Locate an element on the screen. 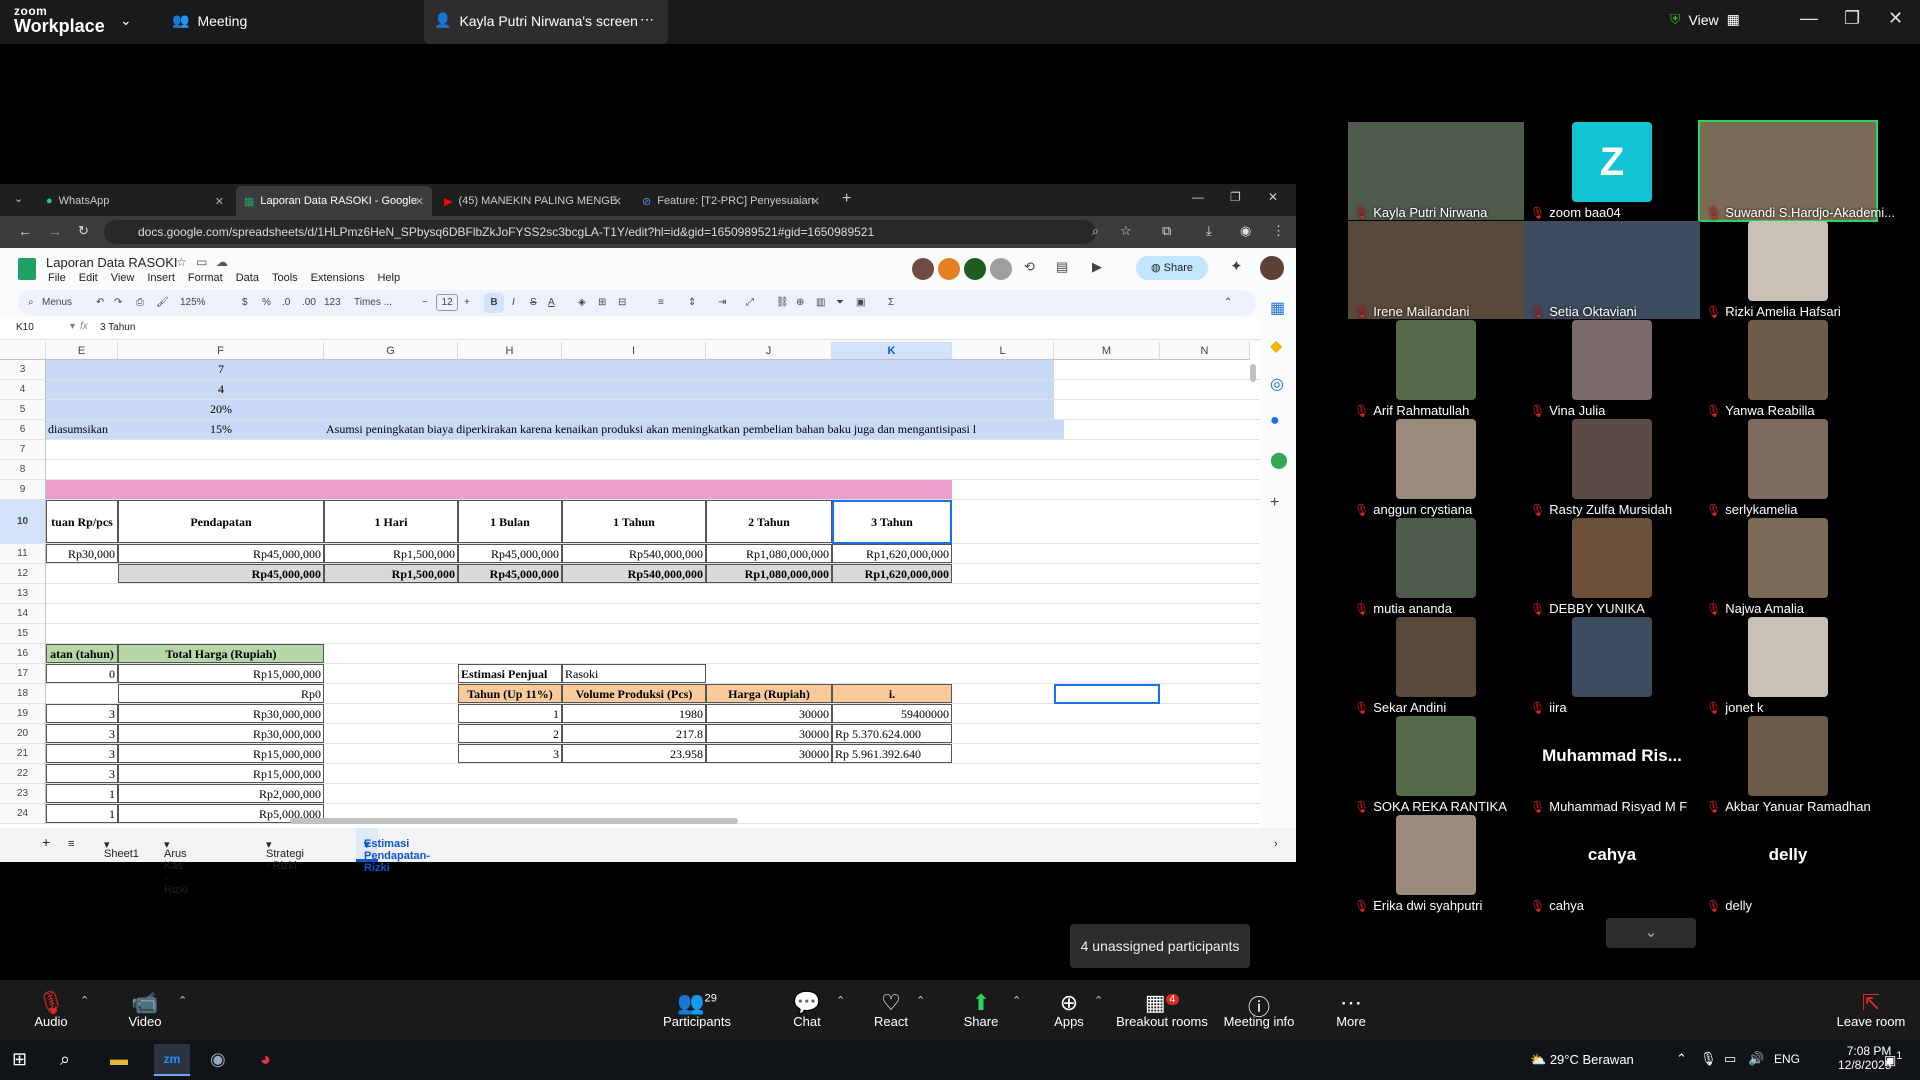 The height and width of the screenshot is (1080, 1920). cell-f20: Rp30,000,000 is located at coordinates (221, 733).